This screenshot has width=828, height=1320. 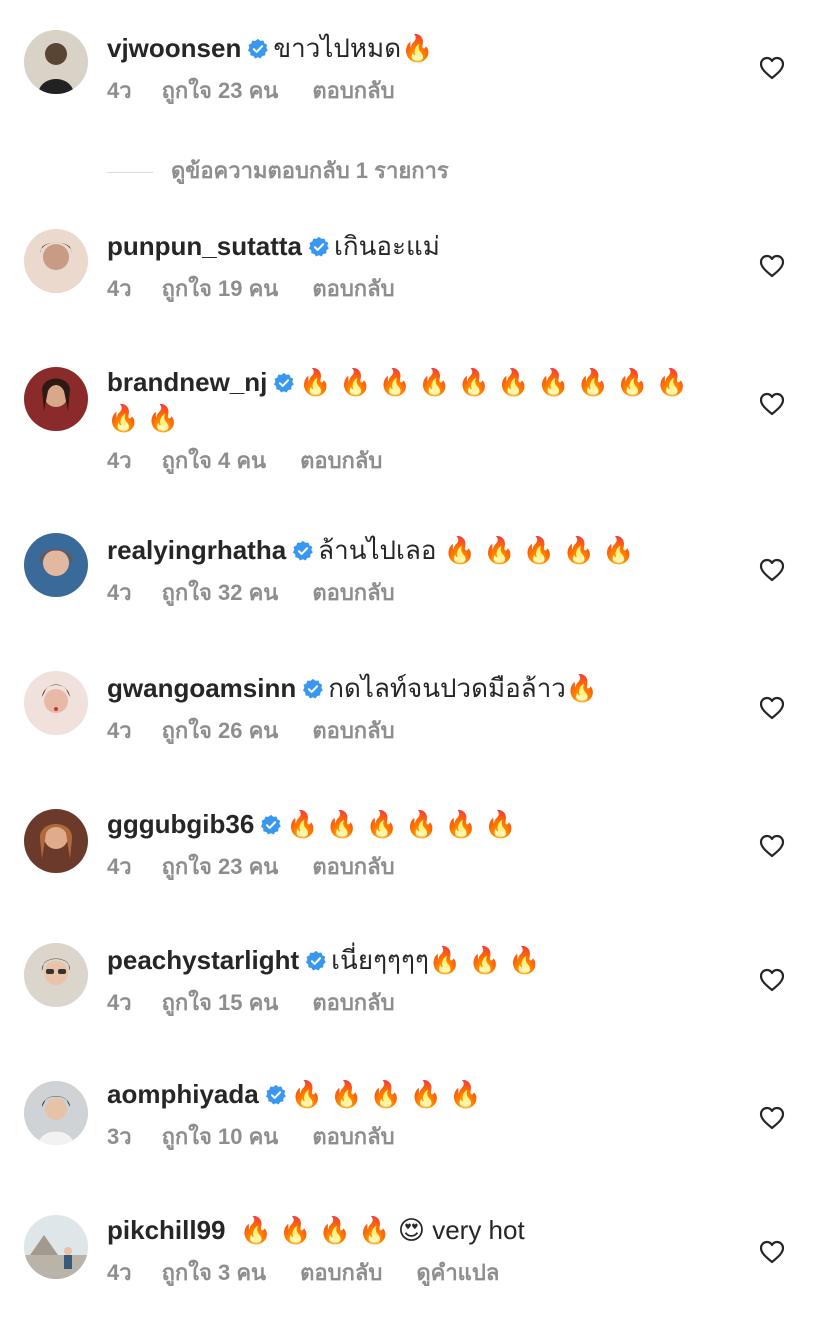 I want to click on username: peachystarlight, so click(x=203, y=960).